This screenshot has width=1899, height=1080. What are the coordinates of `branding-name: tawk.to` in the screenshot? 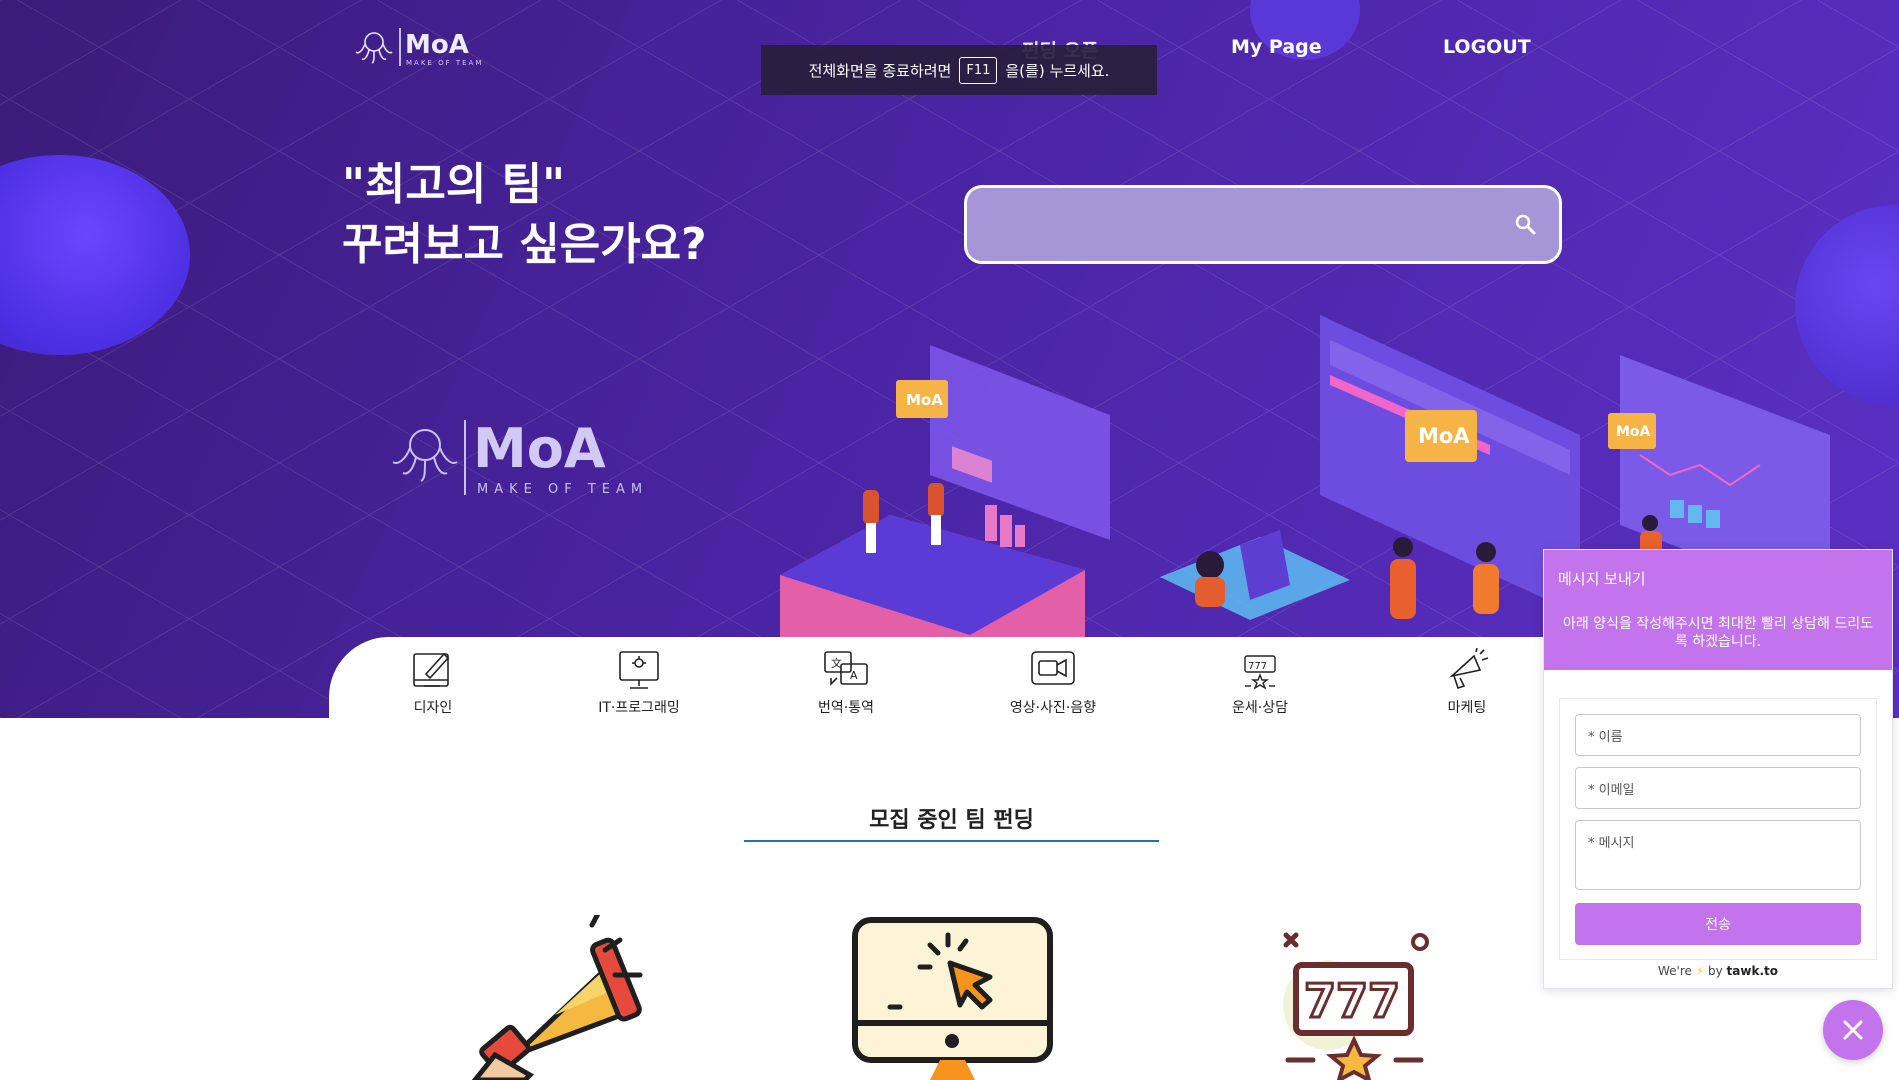 It's located at (1752, 971).